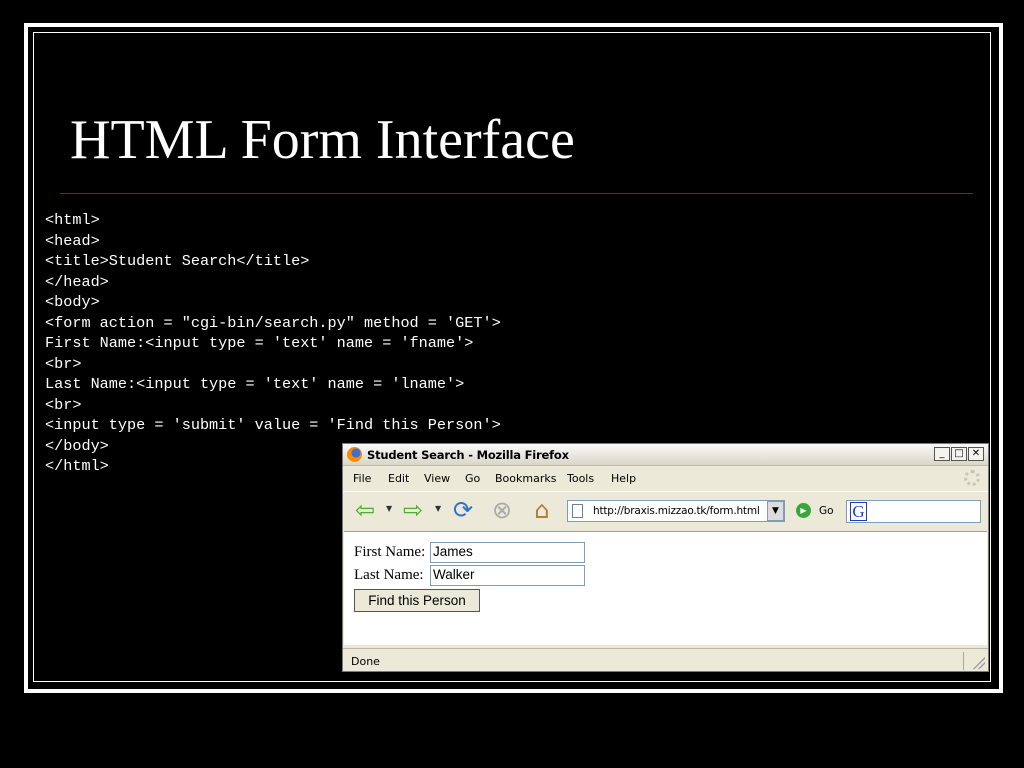  Describe the element at coordinates (963, 661) in the screenshot. I see `status-divider` at that location.